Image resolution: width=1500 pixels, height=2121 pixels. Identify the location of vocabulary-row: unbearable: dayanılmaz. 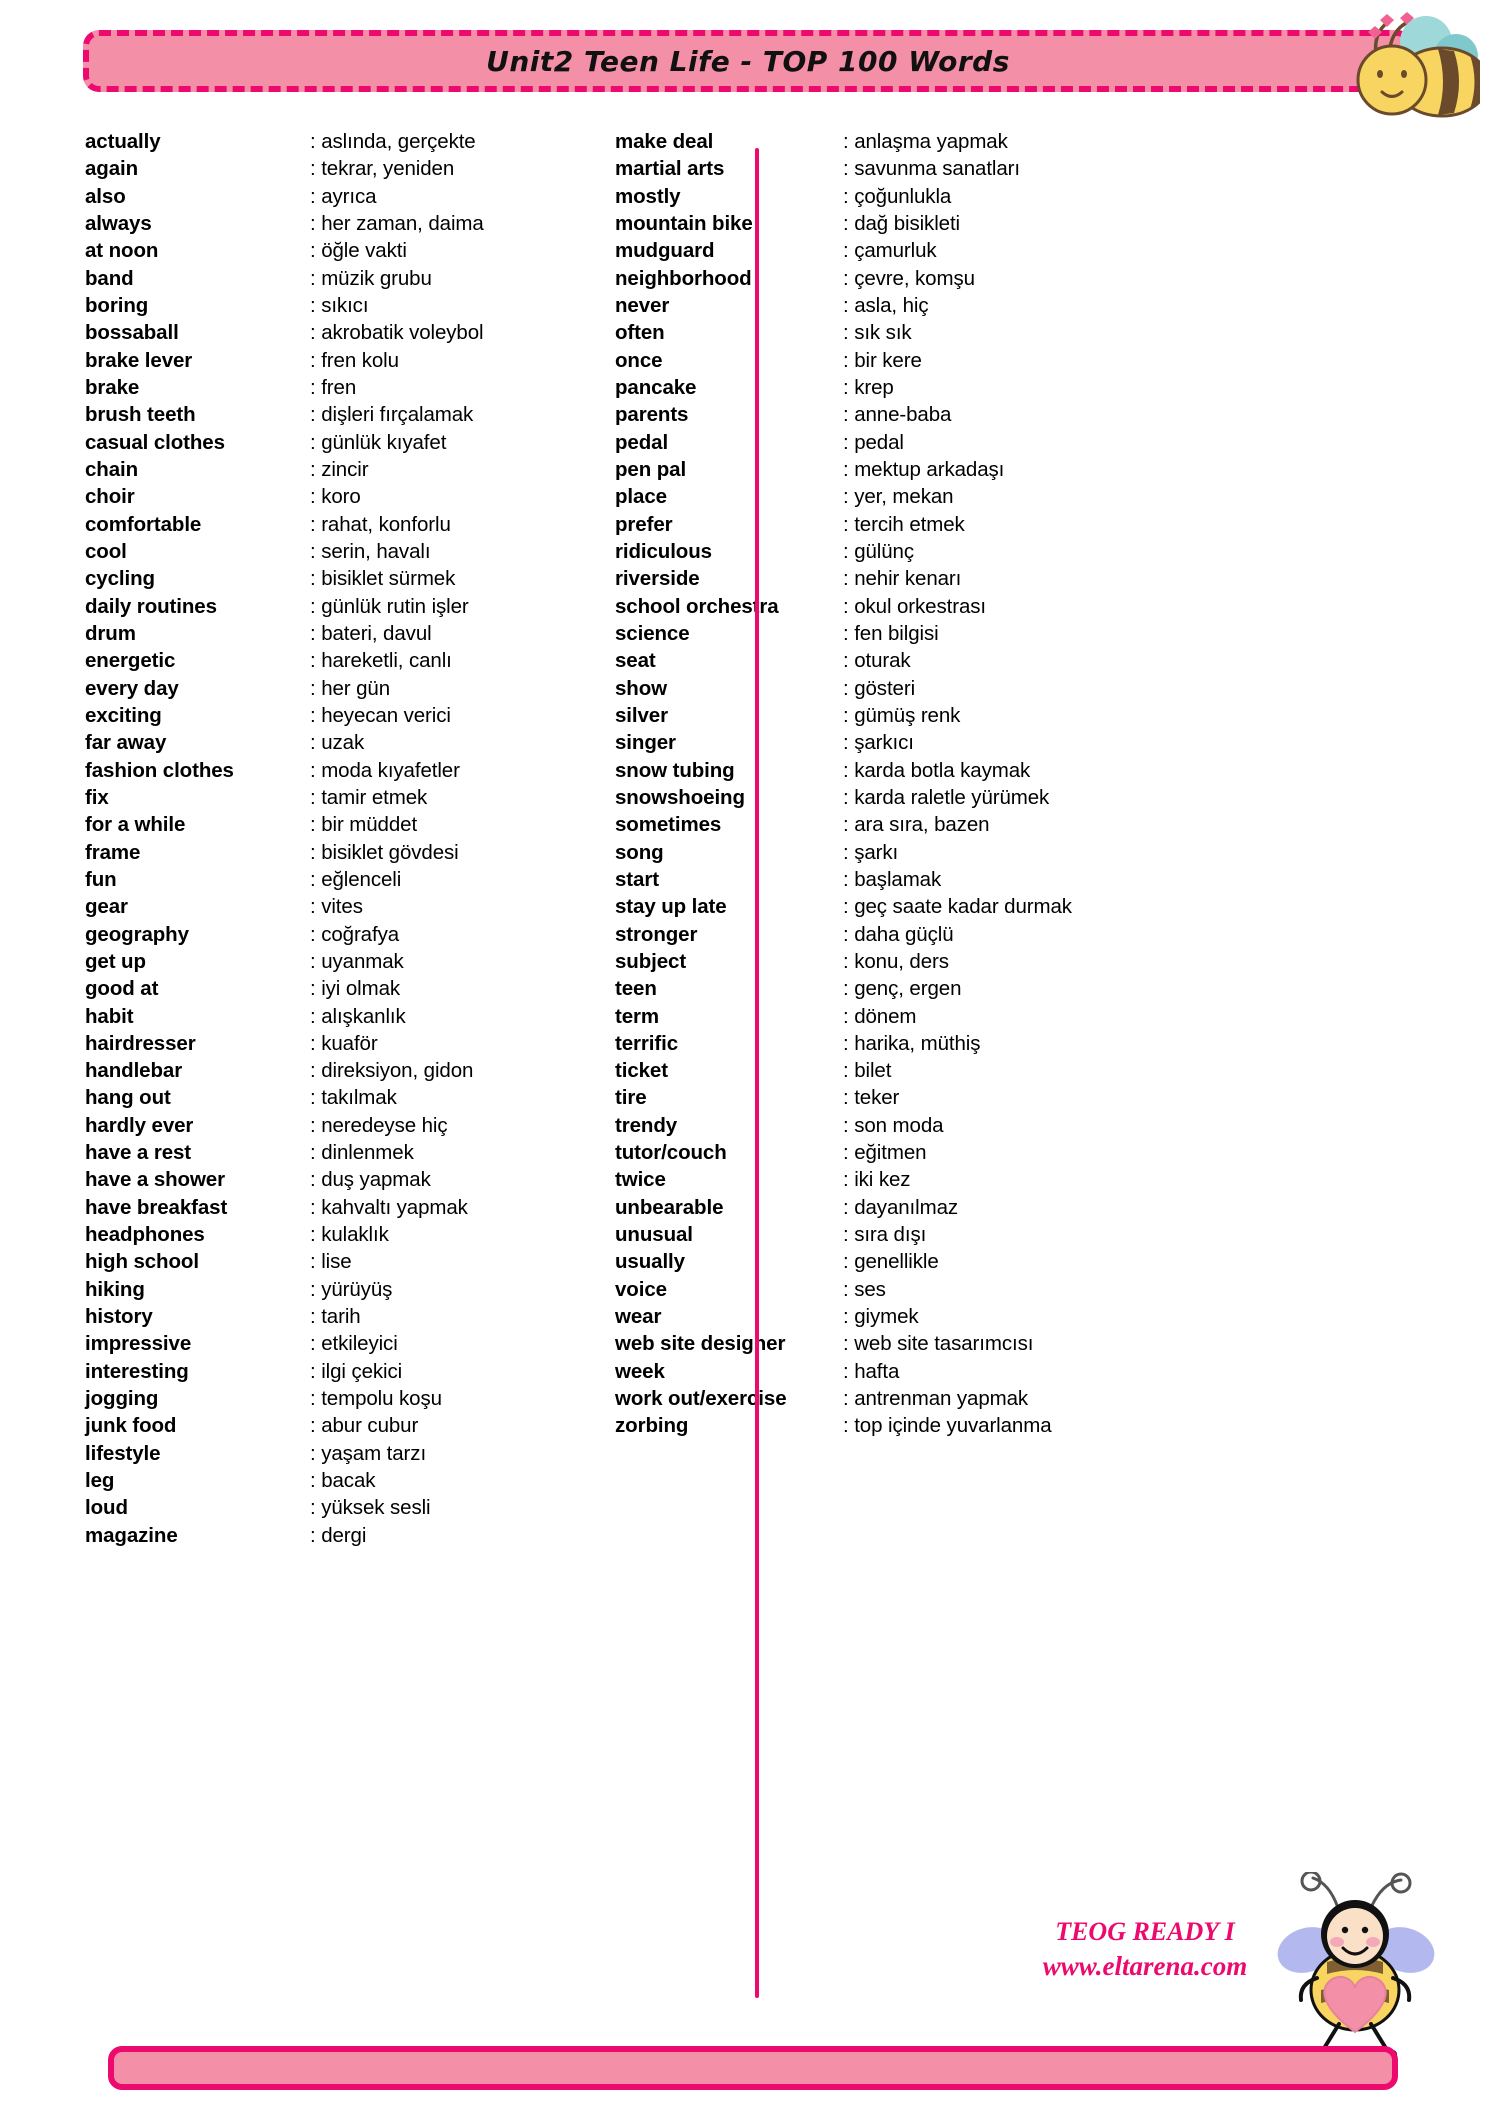
(955, 1207).